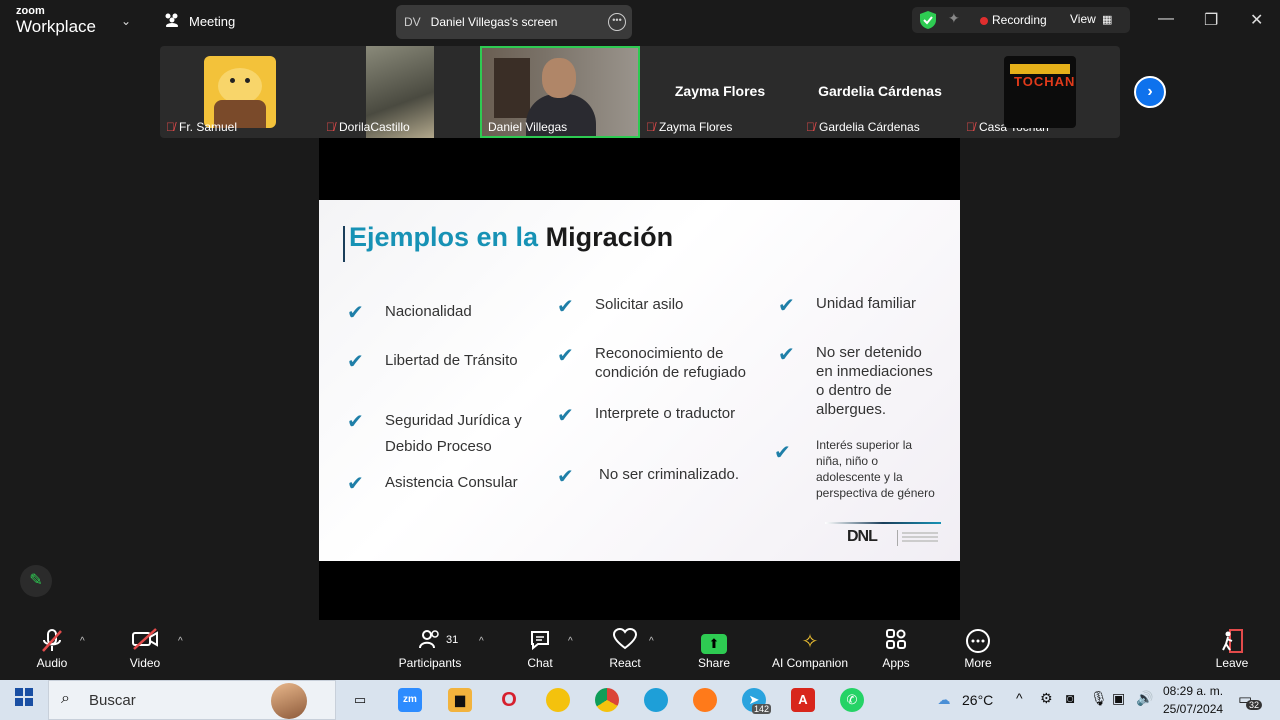  What do you see at coordinates (1083, 19) in the screenshot?
I see `view-button: View` at bounding box center [1083, 19].